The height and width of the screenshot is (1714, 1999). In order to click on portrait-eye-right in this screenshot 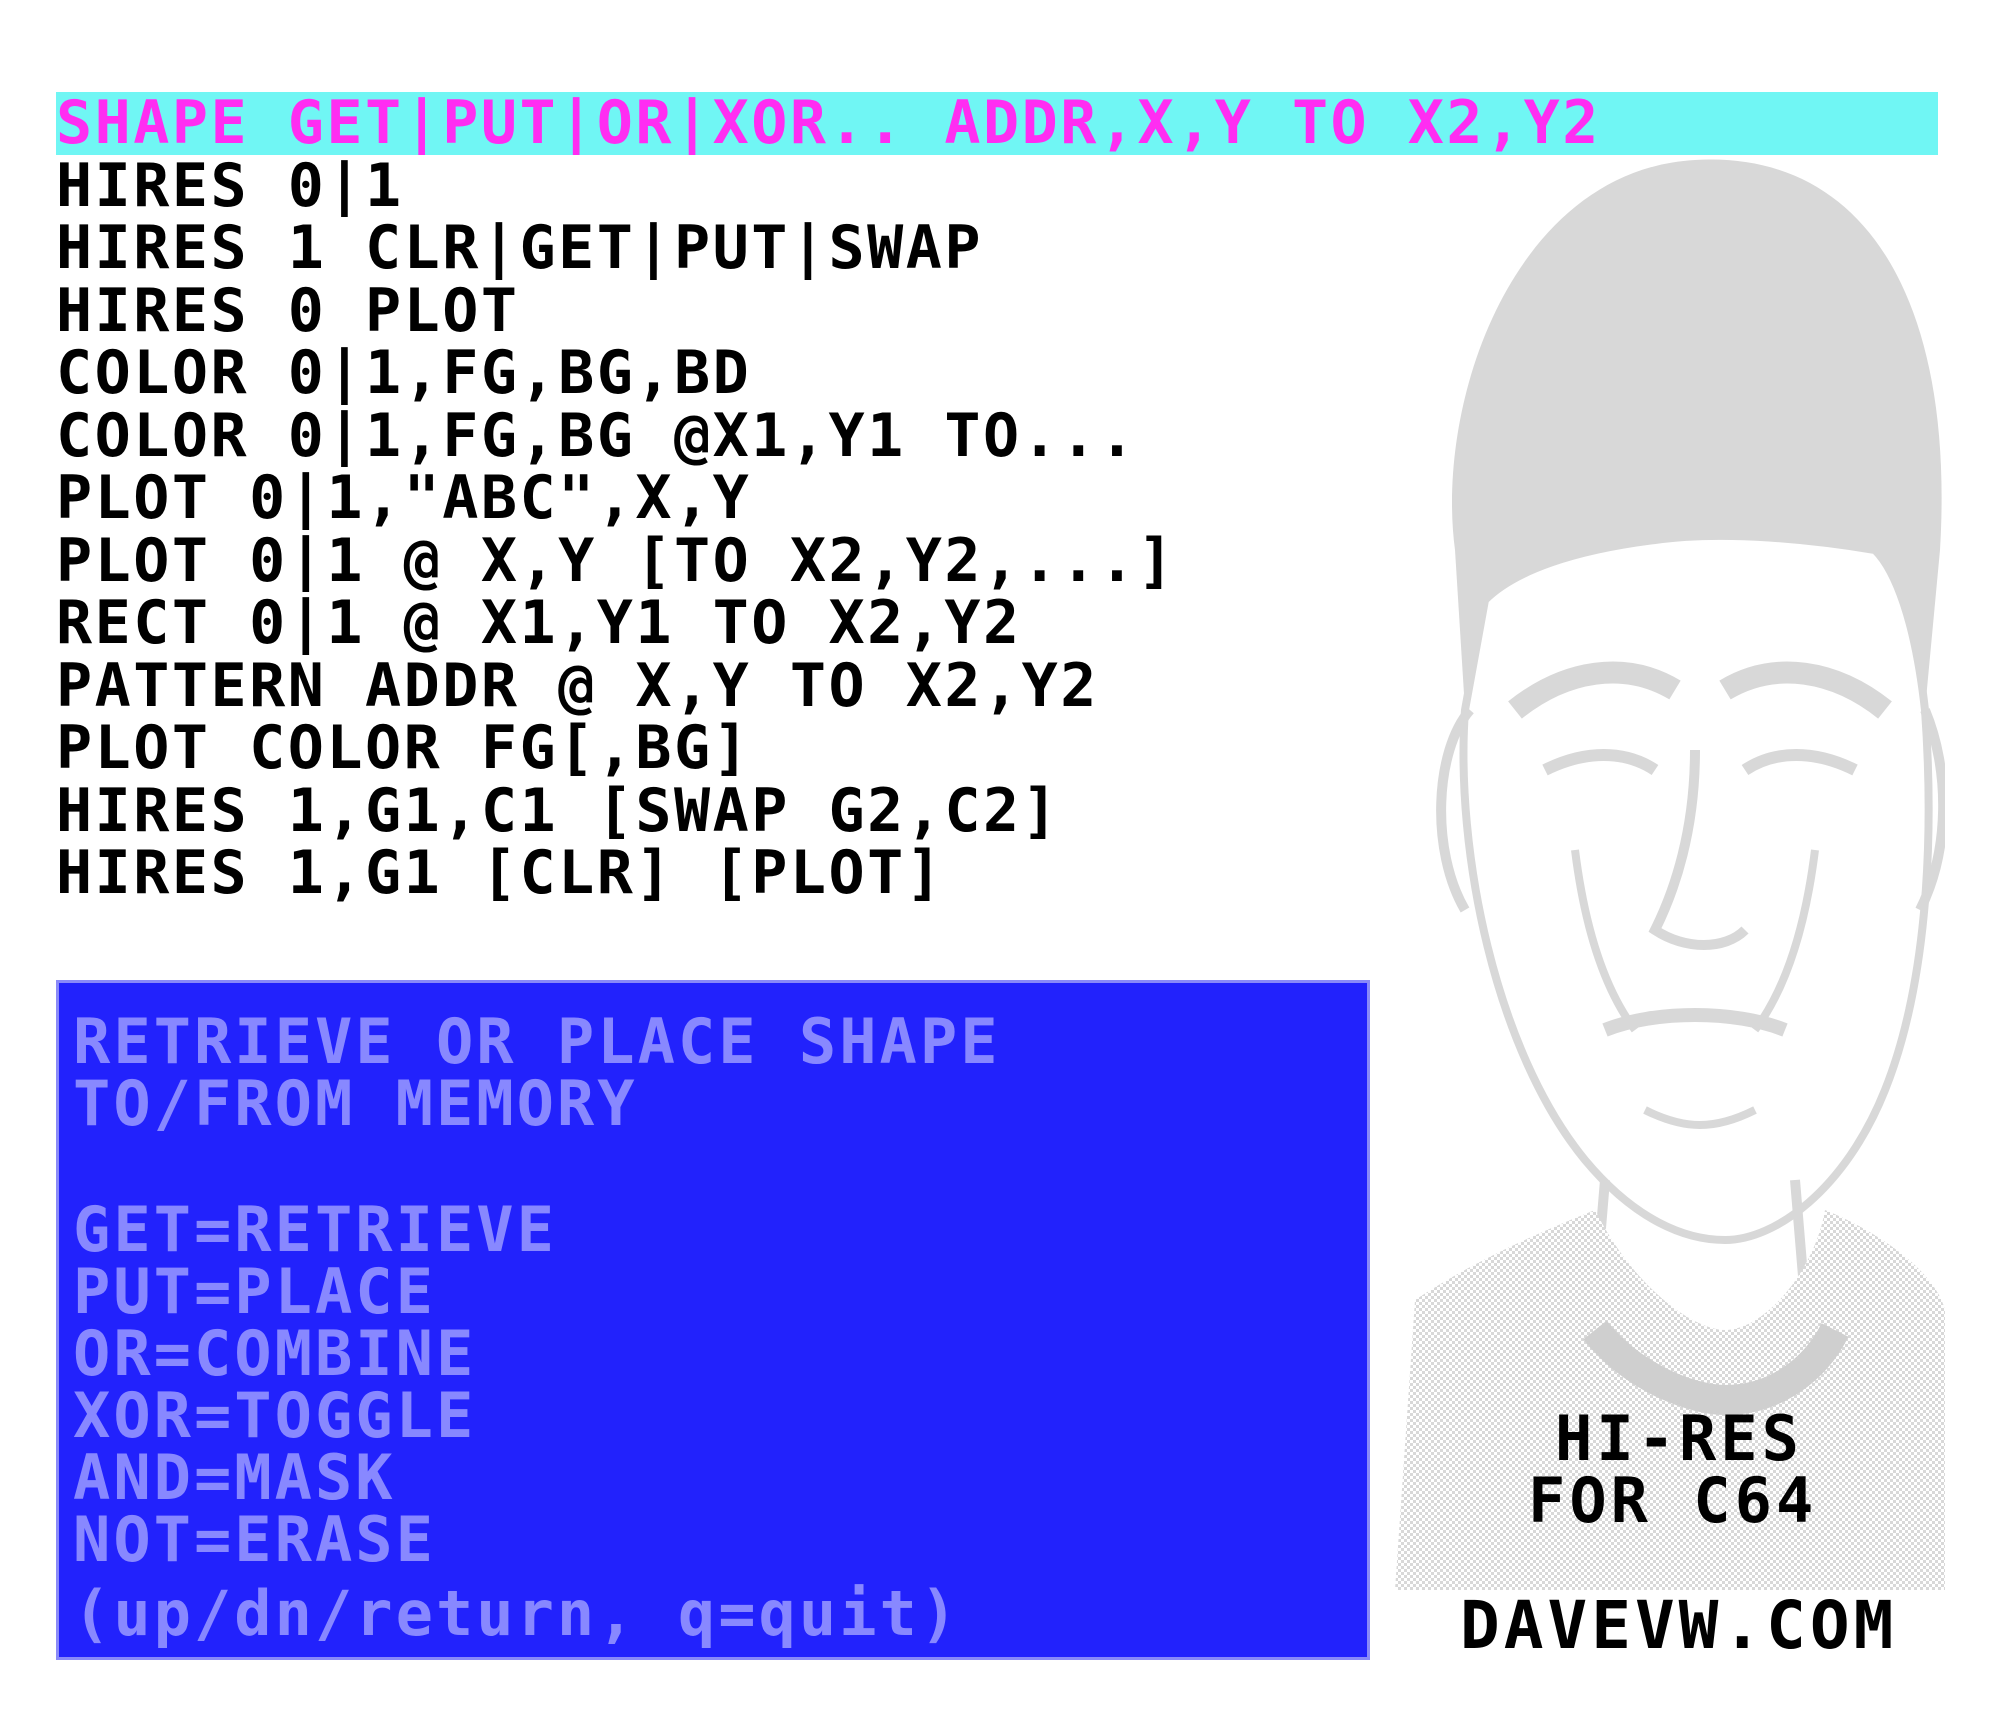, I will do `click(1799, 762)`.